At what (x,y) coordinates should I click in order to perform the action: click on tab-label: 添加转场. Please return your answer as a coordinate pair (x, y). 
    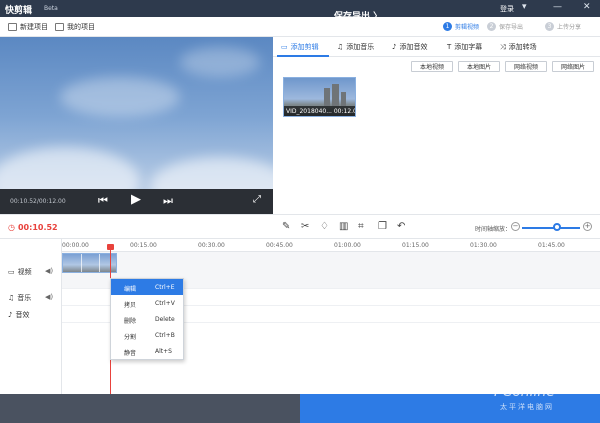
    Looking at the image, I should click on (522, 47).